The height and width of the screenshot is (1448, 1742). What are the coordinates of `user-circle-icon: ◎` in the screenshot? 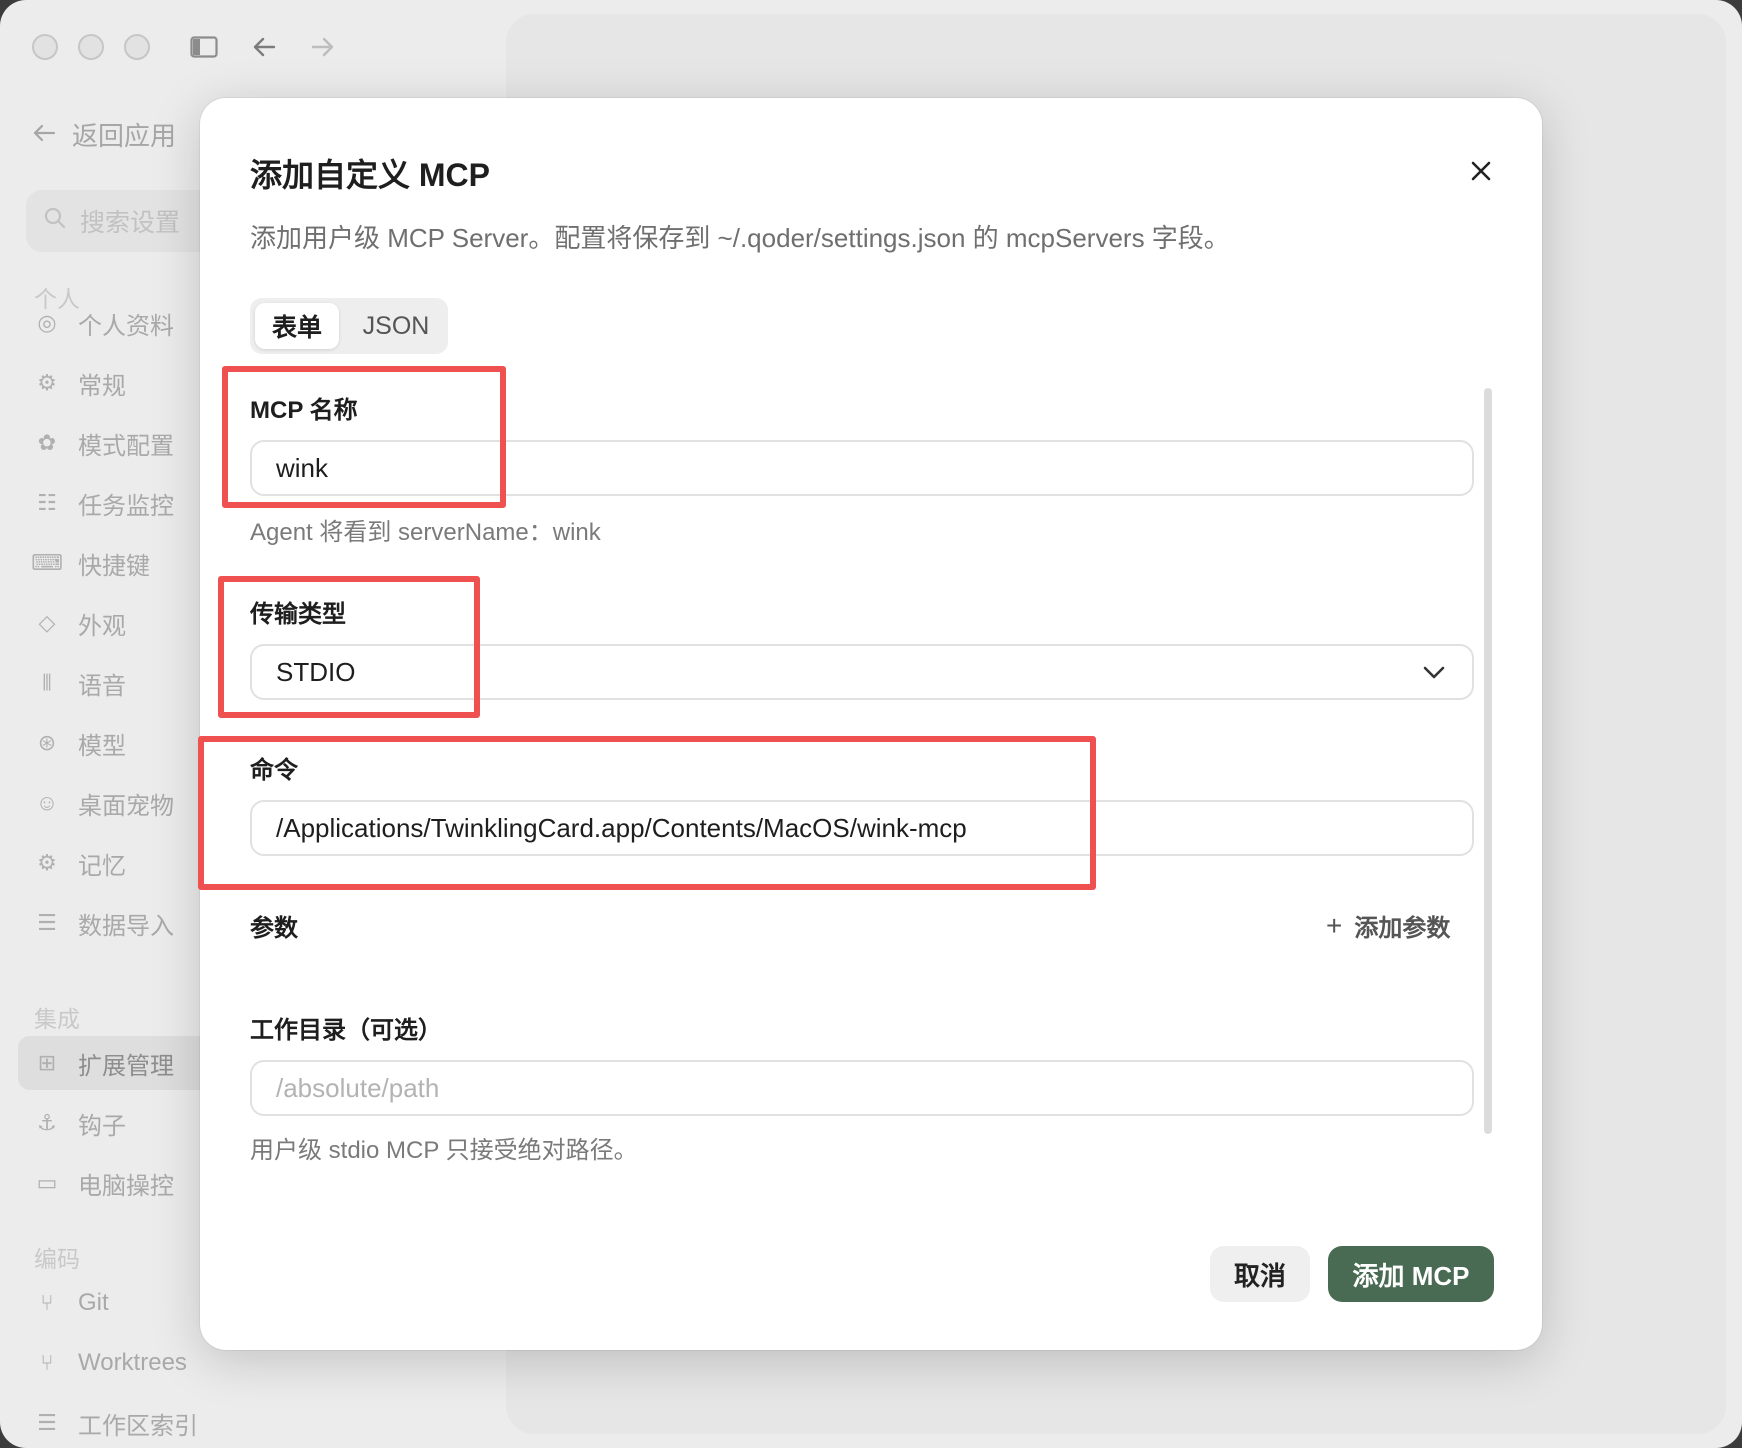 It's located at (47, 322).